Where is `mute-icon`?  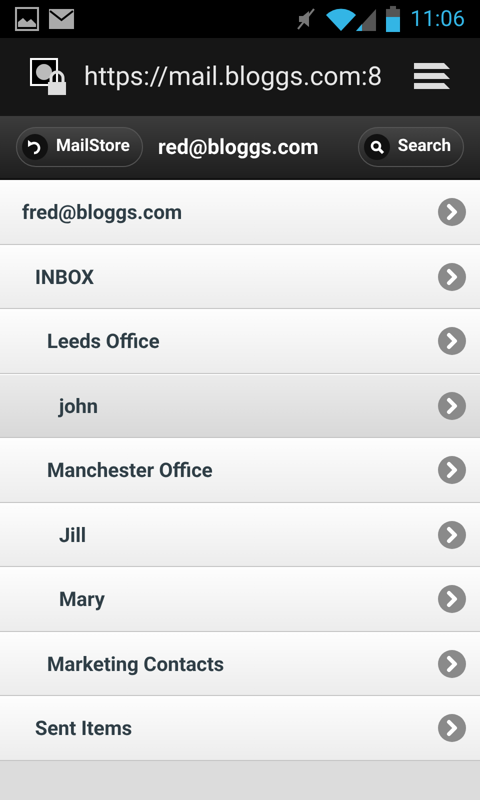 mute-icon is located at coordinates (306, 19).